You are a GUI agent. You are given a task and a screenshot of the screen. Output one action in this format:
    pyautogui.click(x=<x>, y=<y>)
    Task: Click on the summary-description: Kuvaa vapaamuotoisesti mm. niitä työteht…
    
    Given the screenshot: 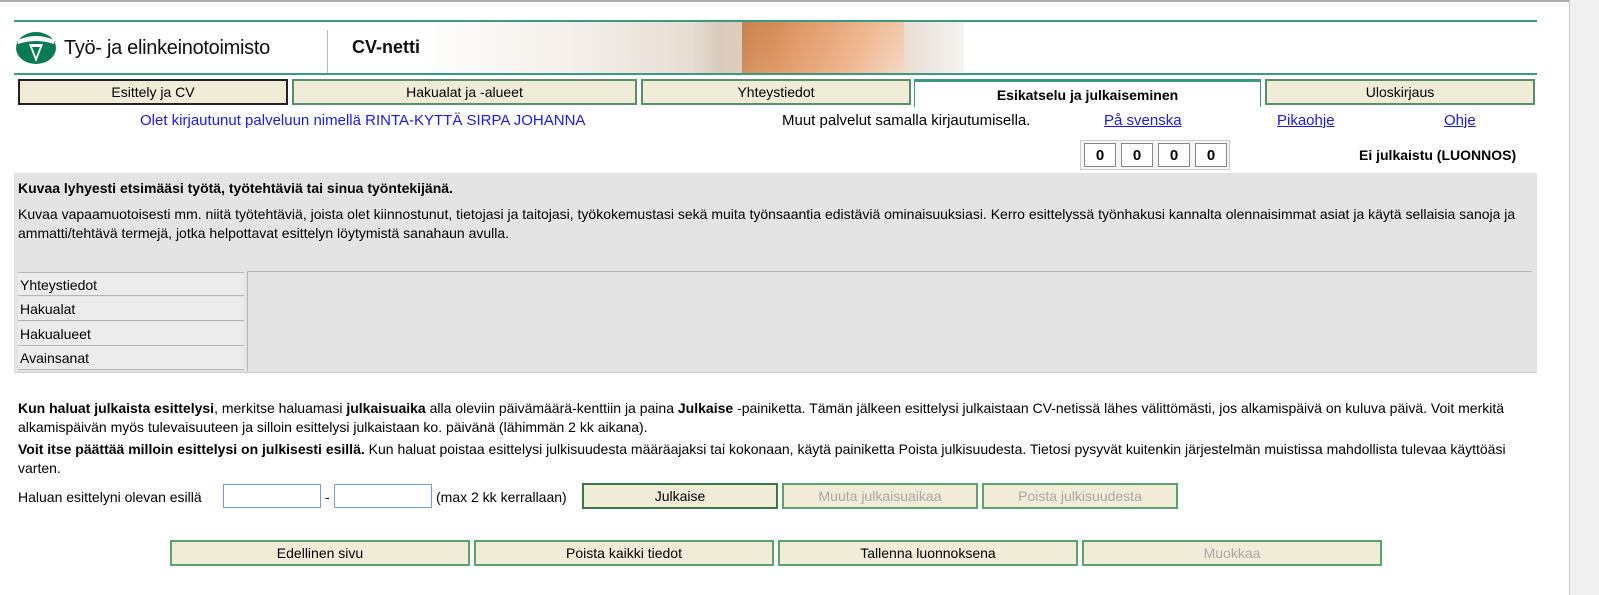 What is the action you would take?
    pyautogui.click(x=767, y=223)
    